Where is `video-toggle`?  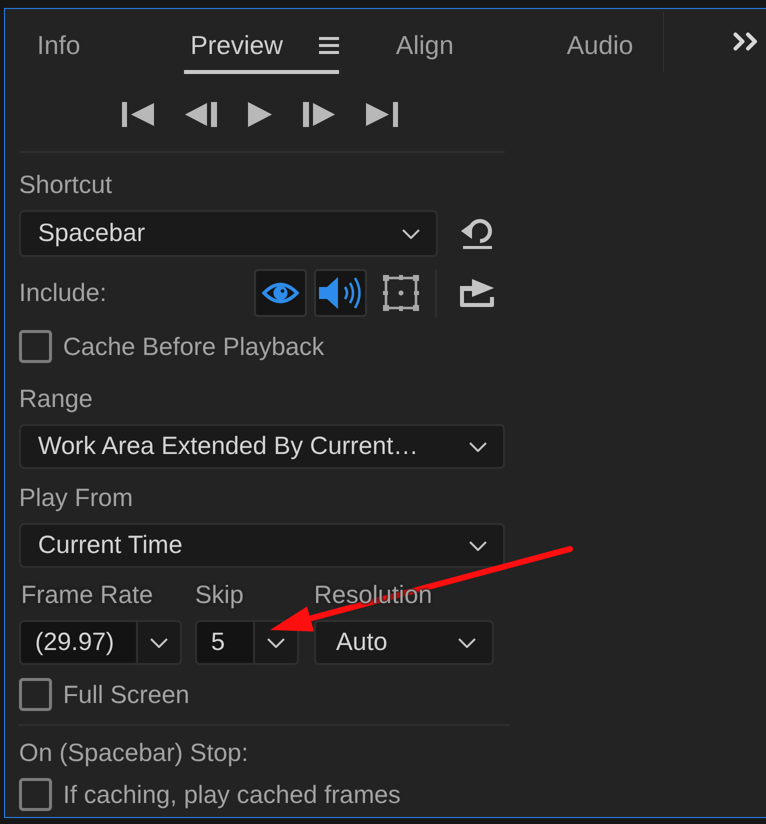
video-toggle is located at coordinates (280, 293).